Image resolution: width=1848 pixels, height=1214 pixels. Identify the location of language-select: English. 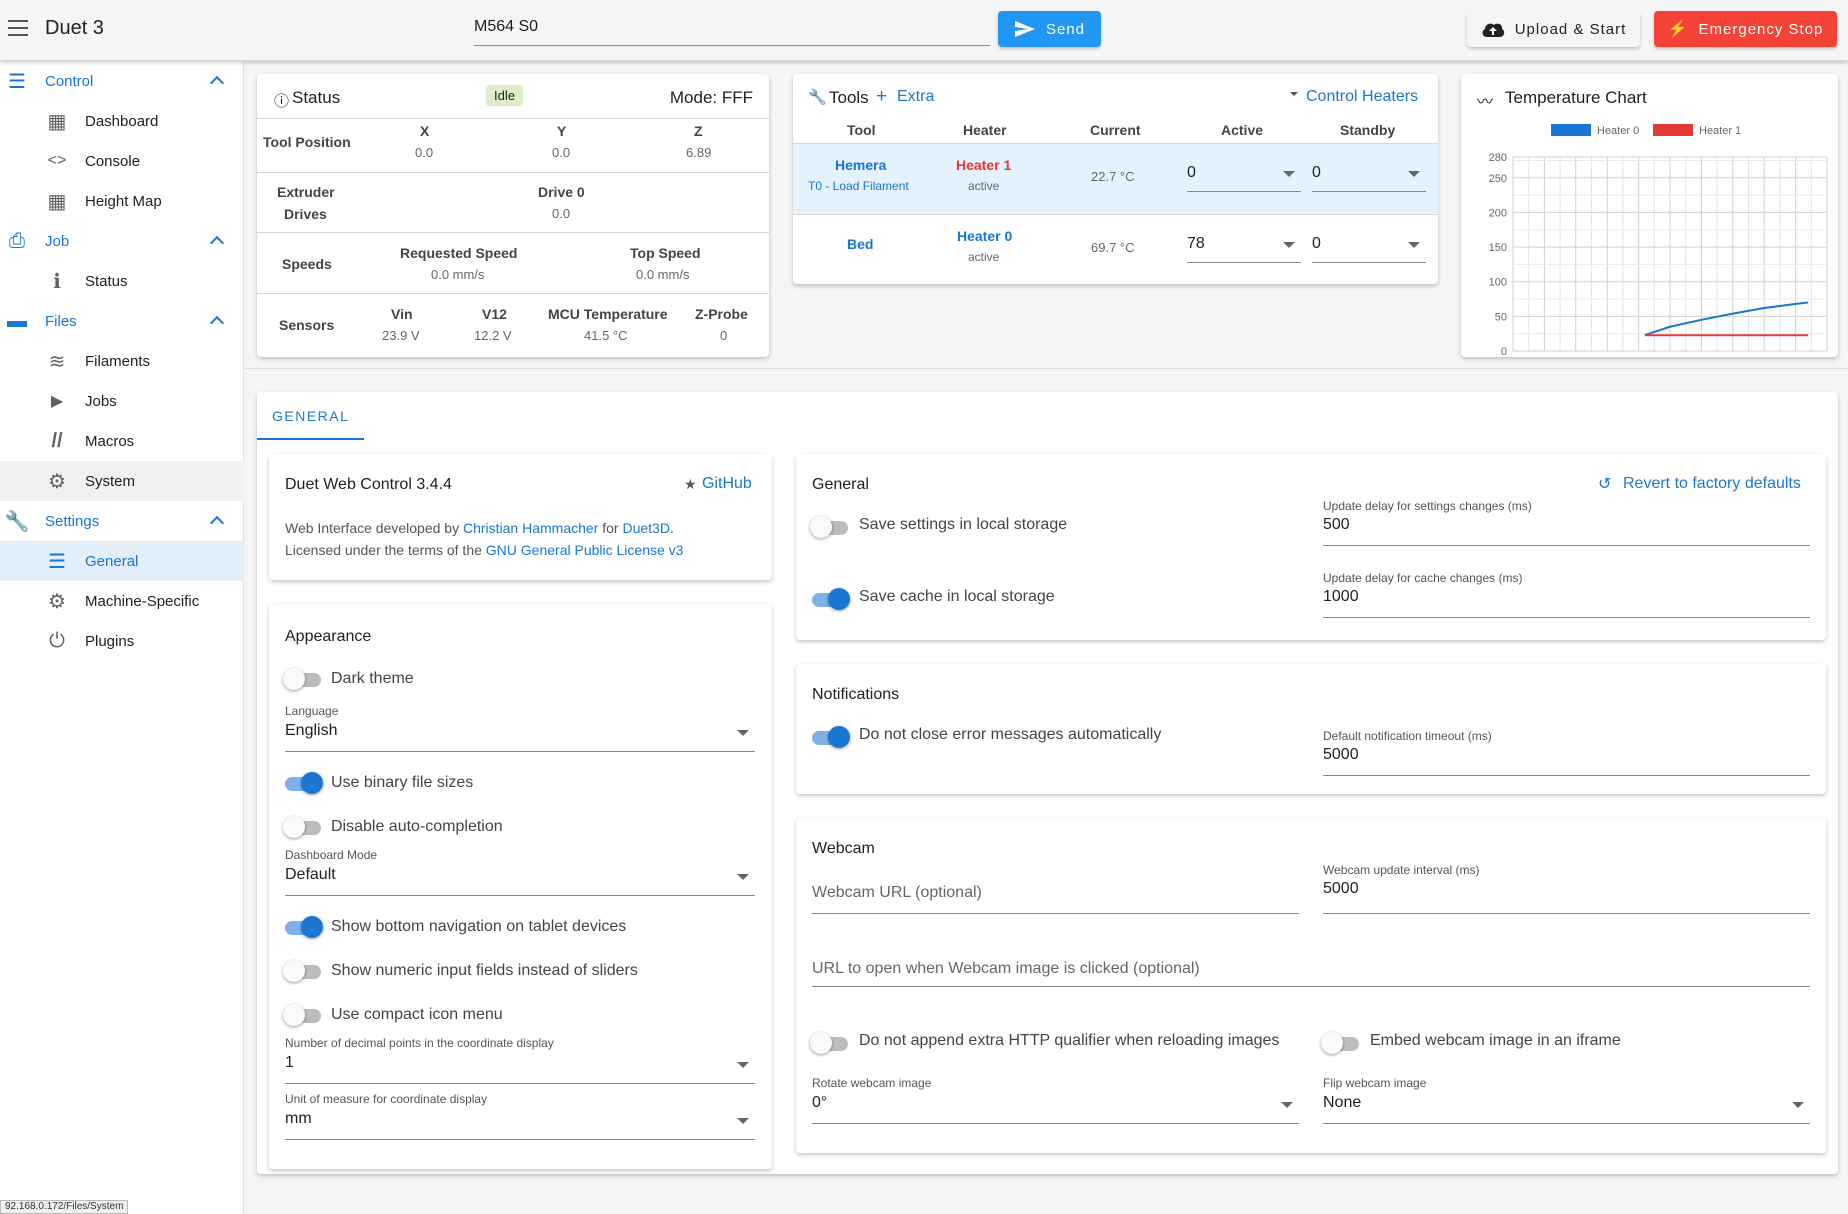
(520, 735).